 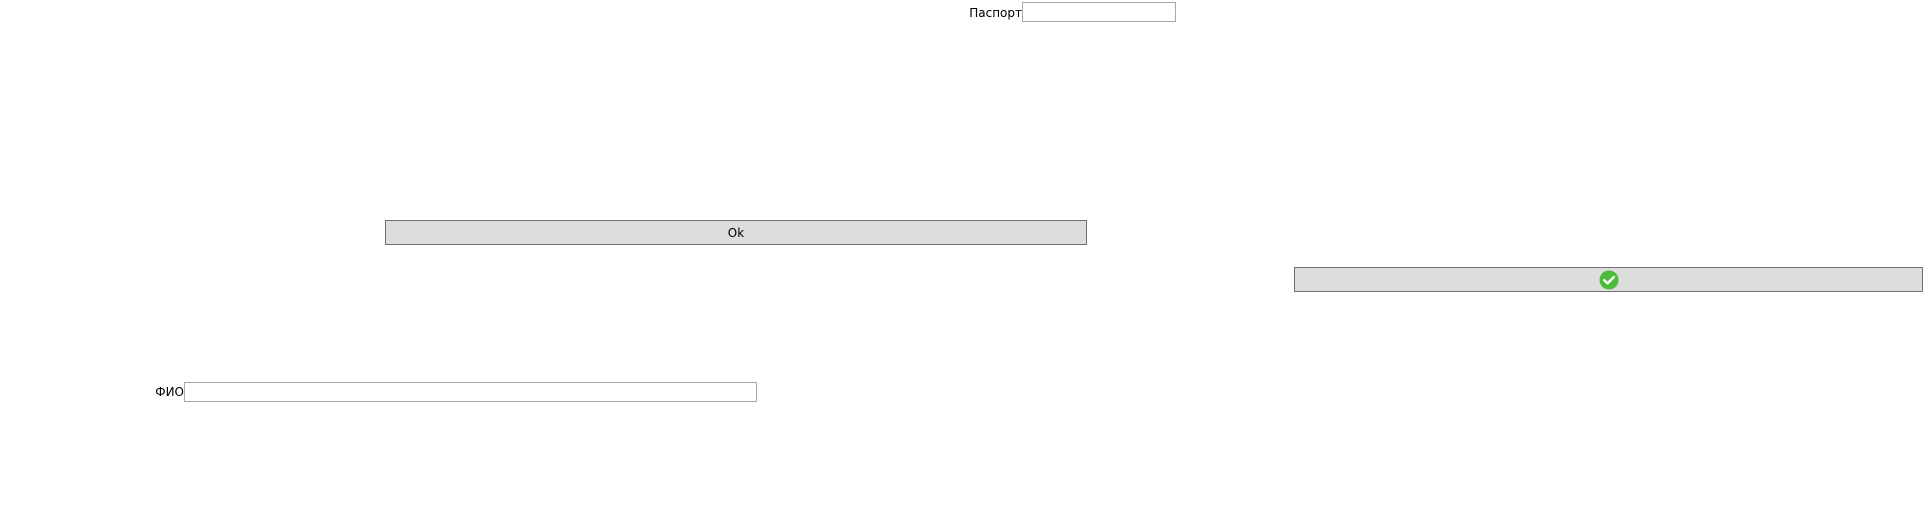 What do you see at coordinates (995, 13) in the screenshot?
I see `passport-label: Паспорт` at bounding box center [995, 13].